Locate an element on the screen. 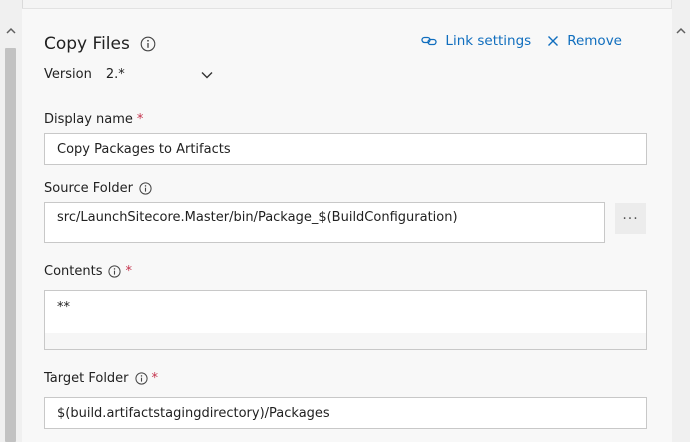 This screenshot has width=690, height=442. contents-label-text: Contents is located at coordinates (73, 271).